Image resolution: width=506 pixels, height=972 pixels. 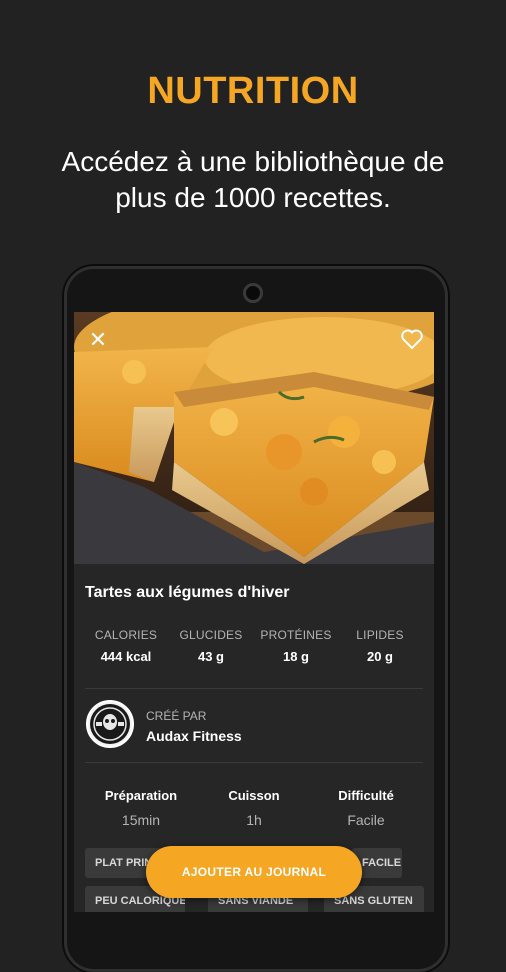 What do you see at coordinates (211, 635) in the screenshot?
I see `macro-label: GLUCIDES` at bounding box center [211, 635].